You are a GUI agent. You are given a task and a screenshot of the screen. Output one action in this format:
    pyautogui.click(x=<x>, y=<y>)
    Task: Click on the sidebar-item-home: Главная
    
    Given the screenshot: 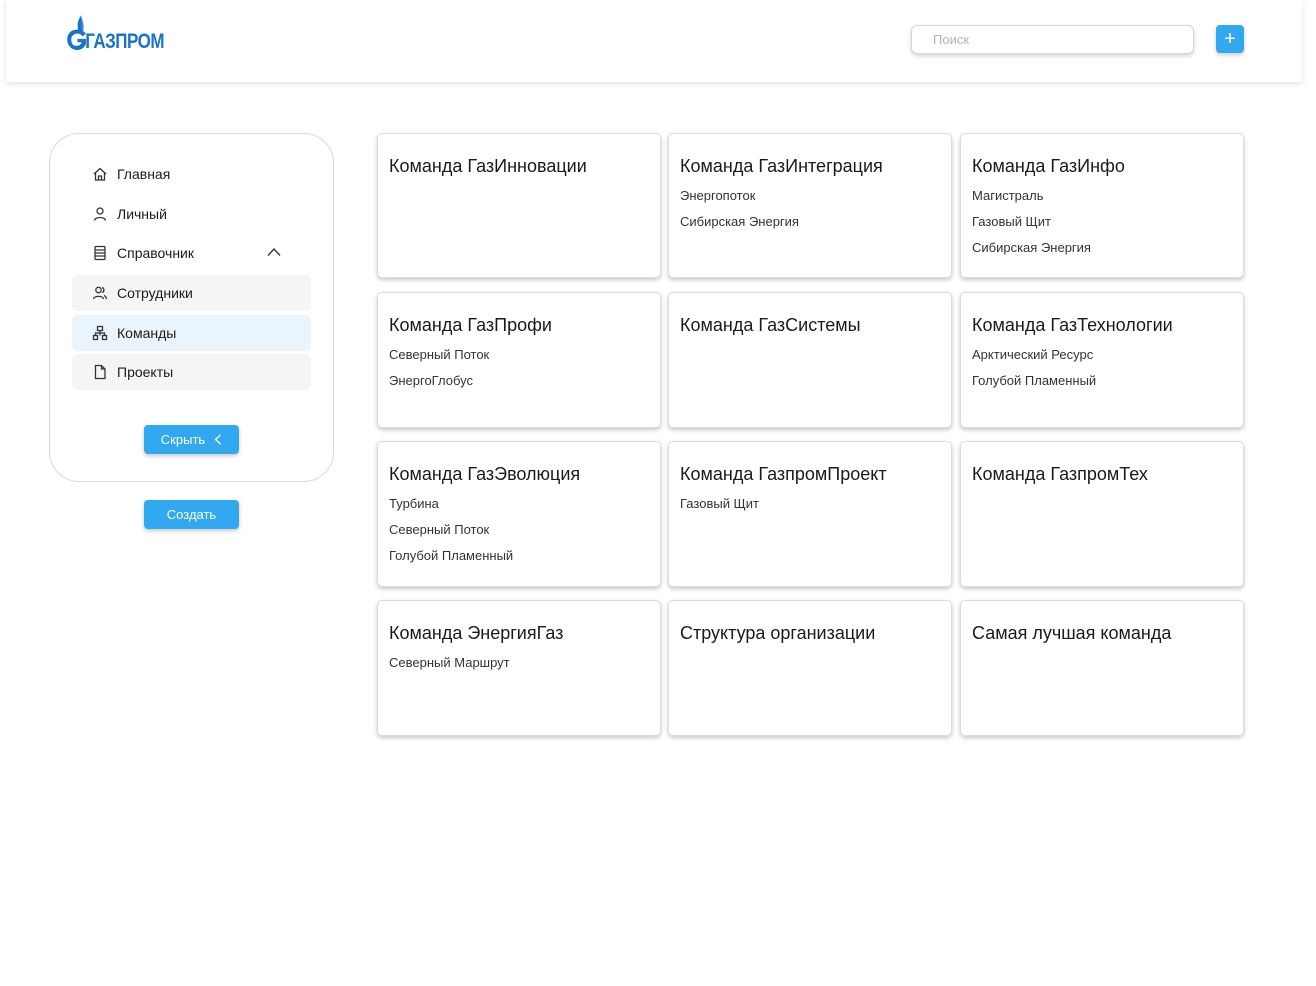 What is the action you would take?
    pyautogui.click(x=191, y=174)
    